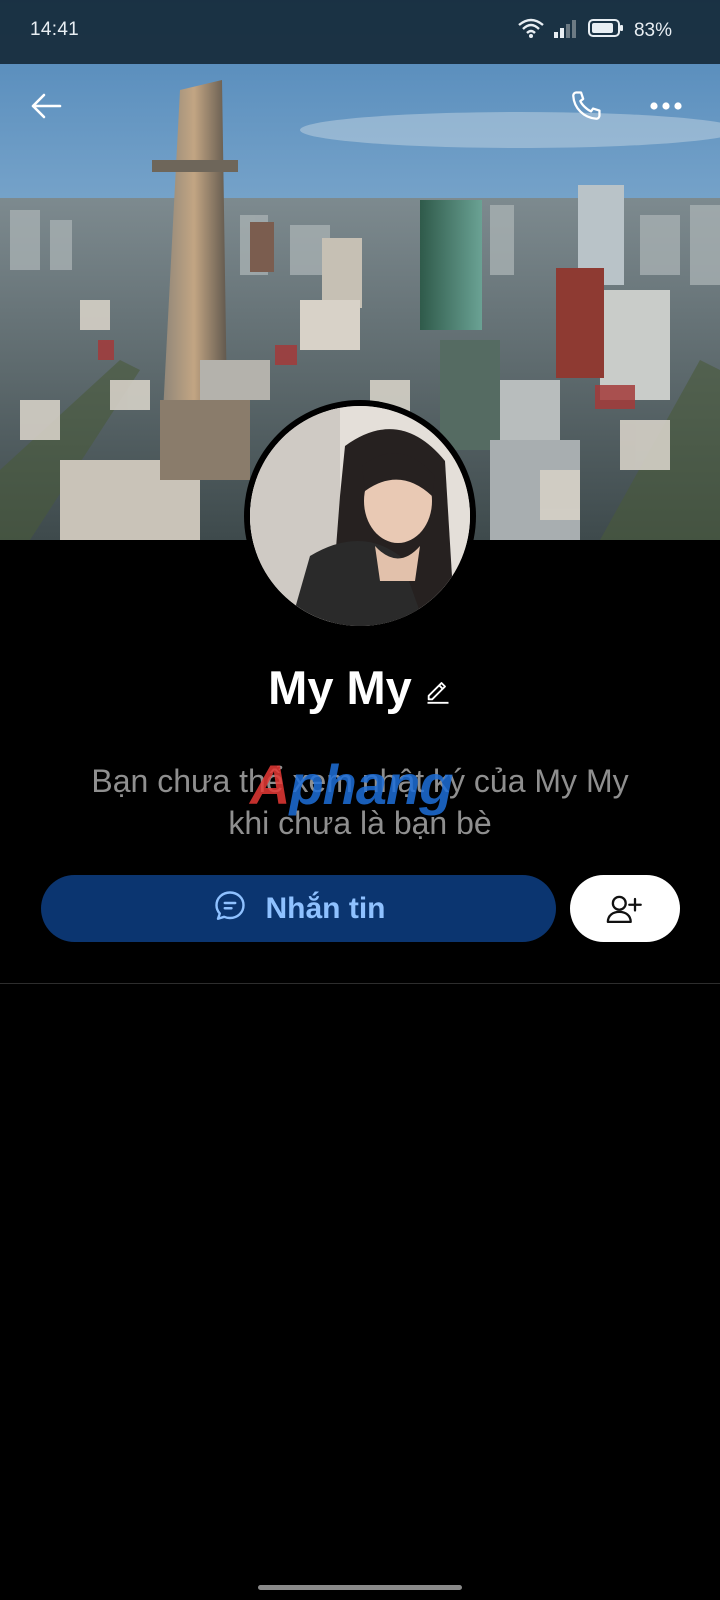  What do you see at coordinates (531, 30) in the screenshot?
I see `wifi-icon` at bounding box center [531, 30].